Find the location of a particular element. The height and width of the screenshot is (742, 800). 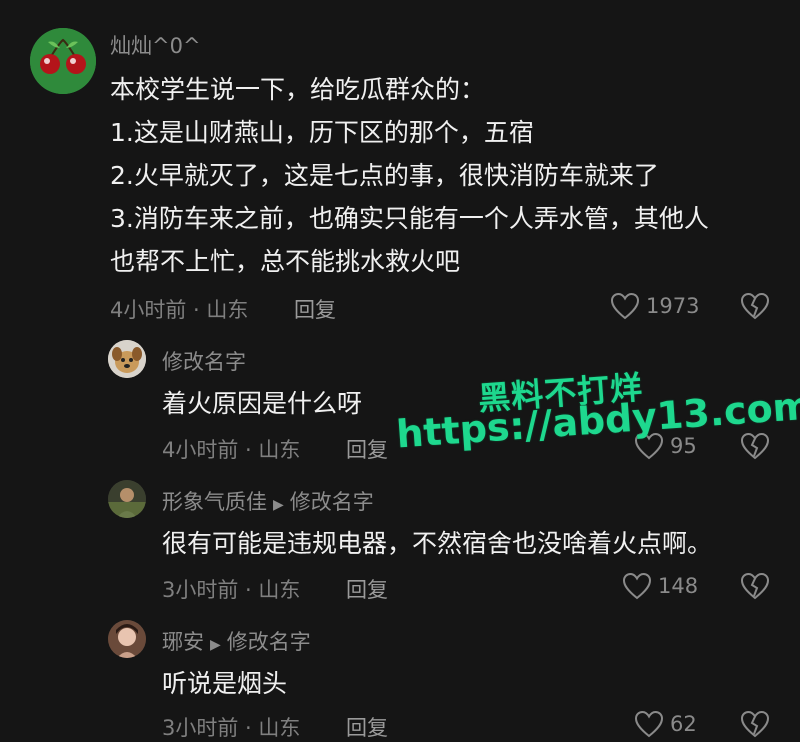

username: 修改名字 is located at coordinates (204, 361).